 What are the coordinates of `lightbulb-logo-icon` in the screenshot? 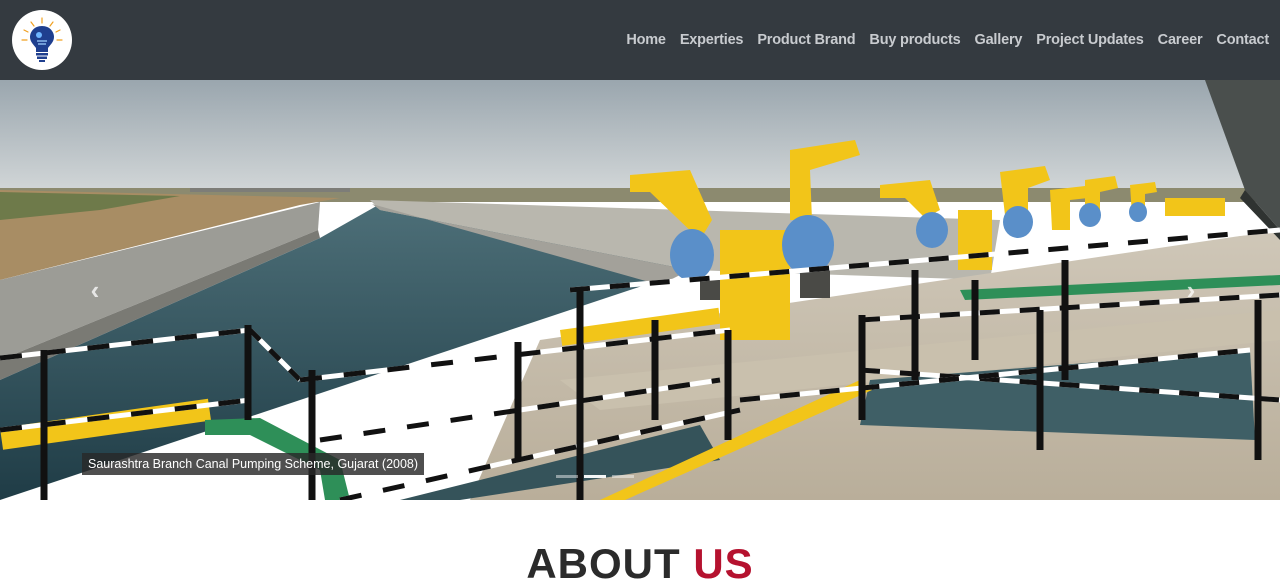 It's located at (42, 39).